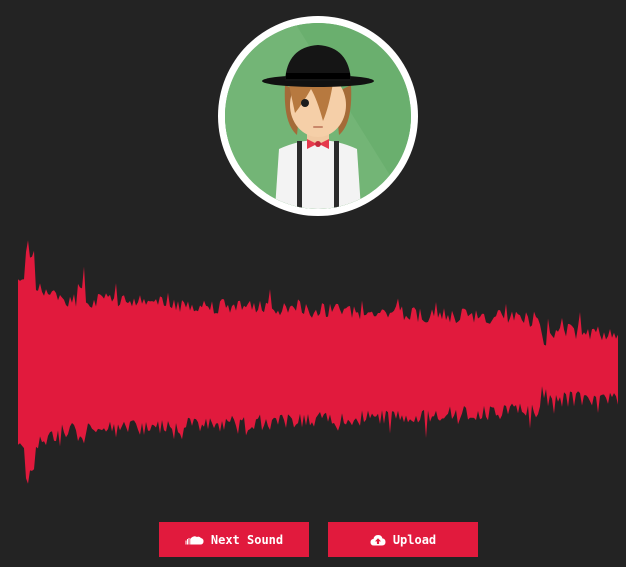 The image size is (626, 567). What do you see at coordinates (247, 539) in the screenshot?
I see `next-sound-label: Next Sound` at bounding box center [247, 539].